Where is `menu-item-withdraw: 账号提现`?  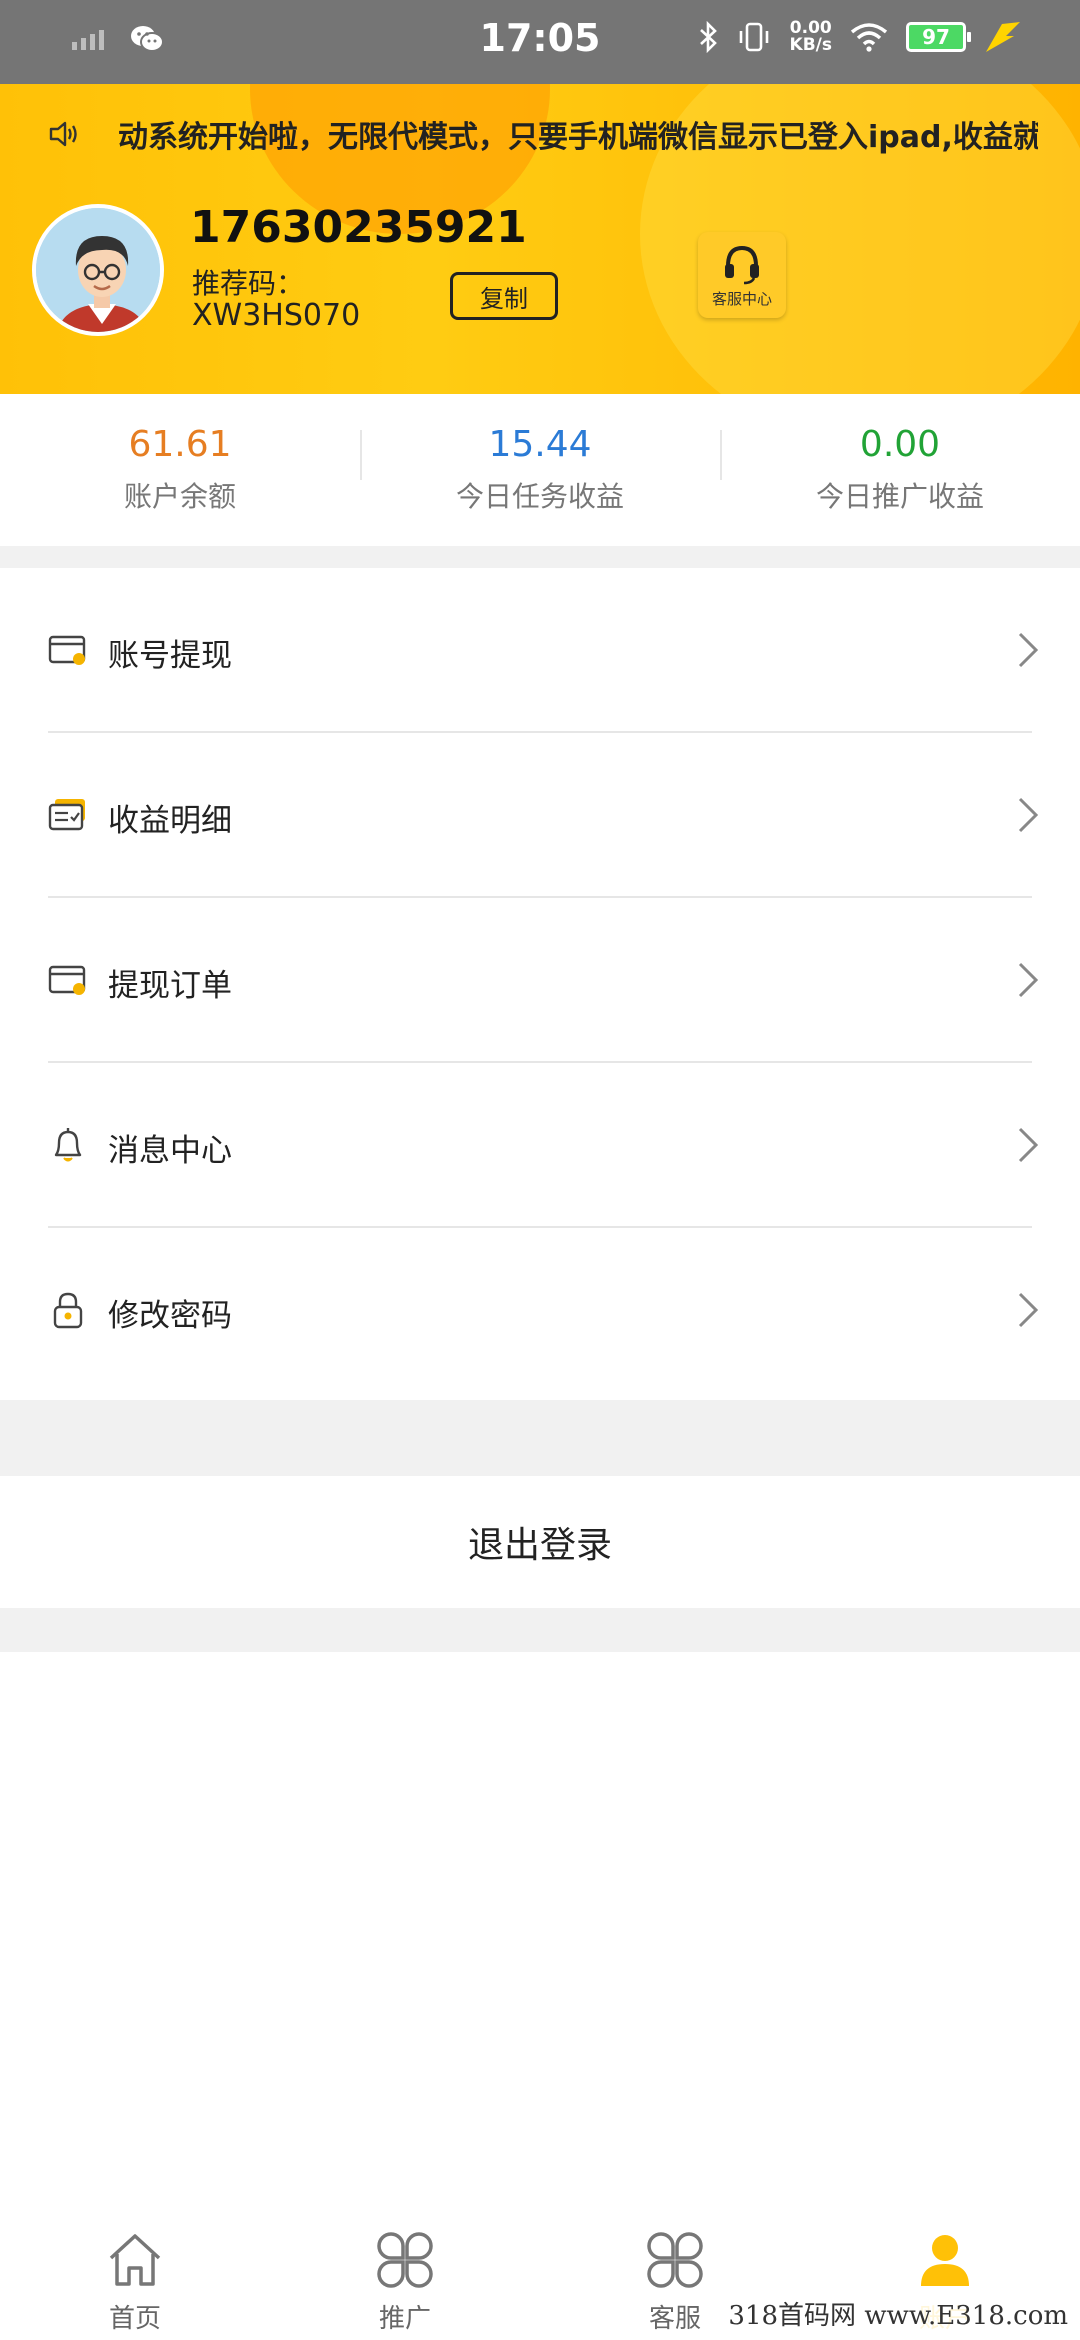
menu-item-withdraw: 账号提现 is located at coordinates (540, 650).